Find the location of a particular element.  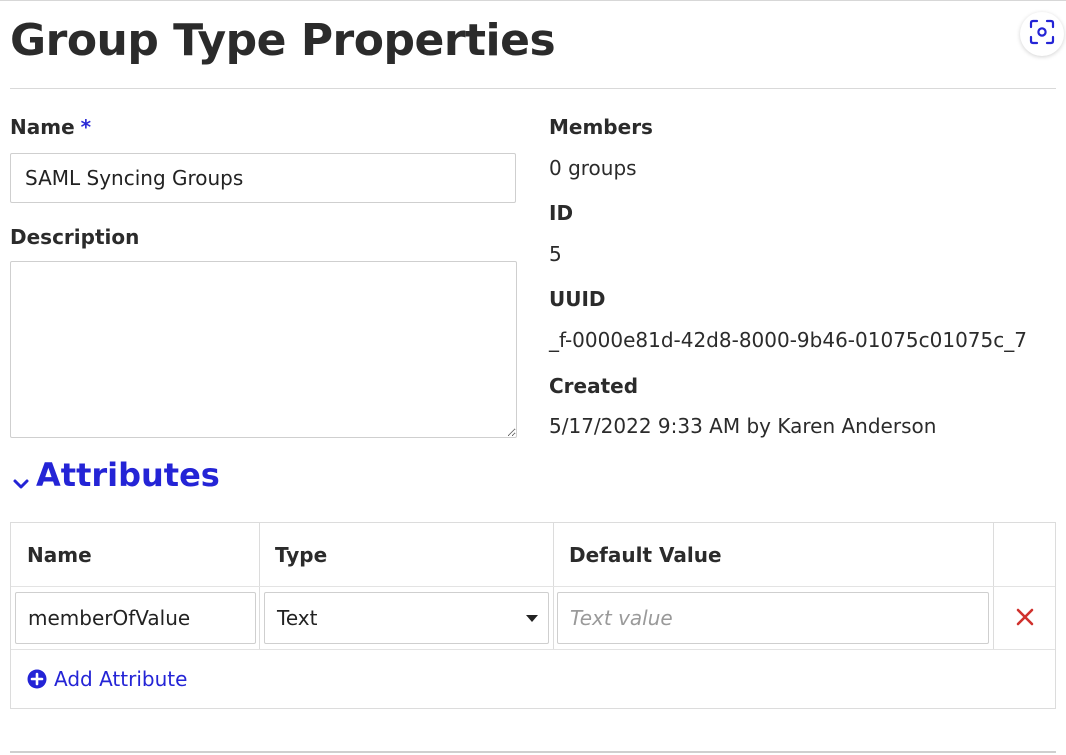

close-icon is located at coordinates (1025, 619).